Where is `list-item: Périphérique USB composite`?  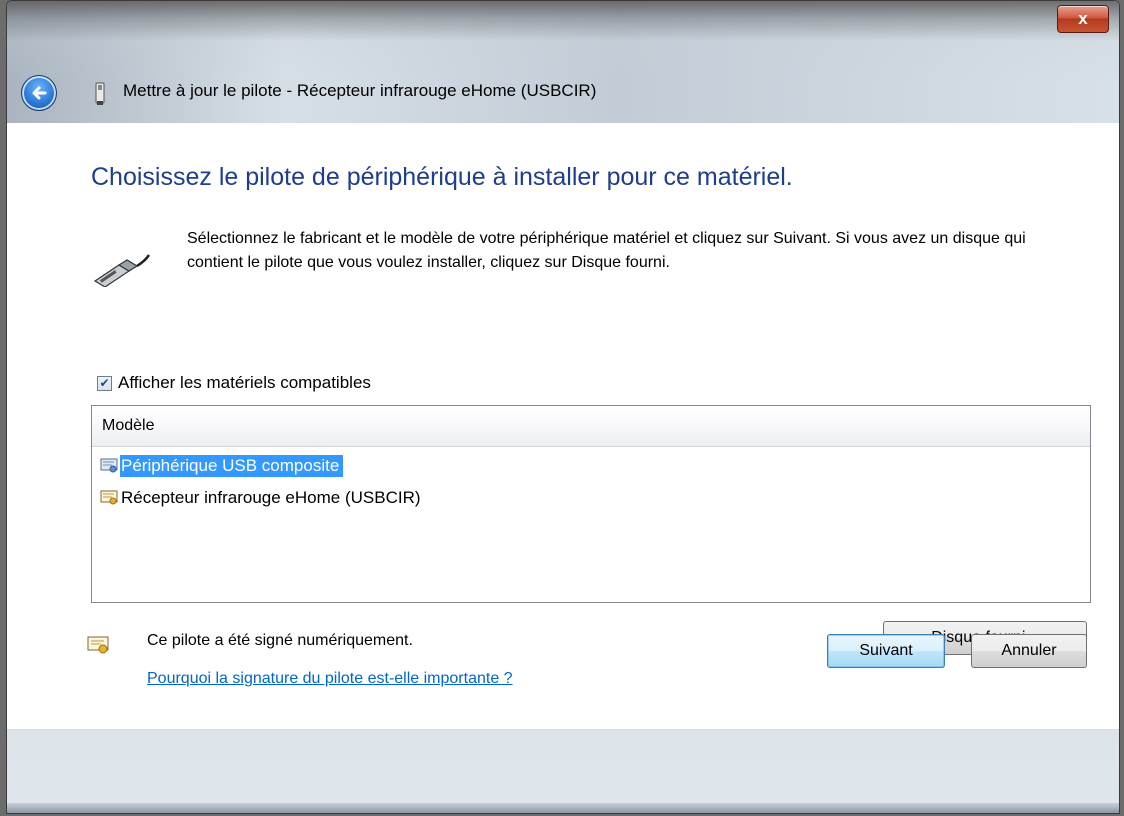 list-item: Périphérique USB composite is located at coordinates (222, 466).